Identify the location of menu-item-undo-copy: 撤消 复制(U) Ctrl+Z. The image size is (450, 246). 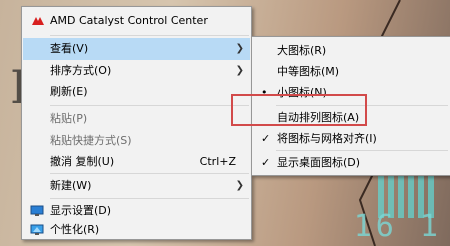
(136, 162).